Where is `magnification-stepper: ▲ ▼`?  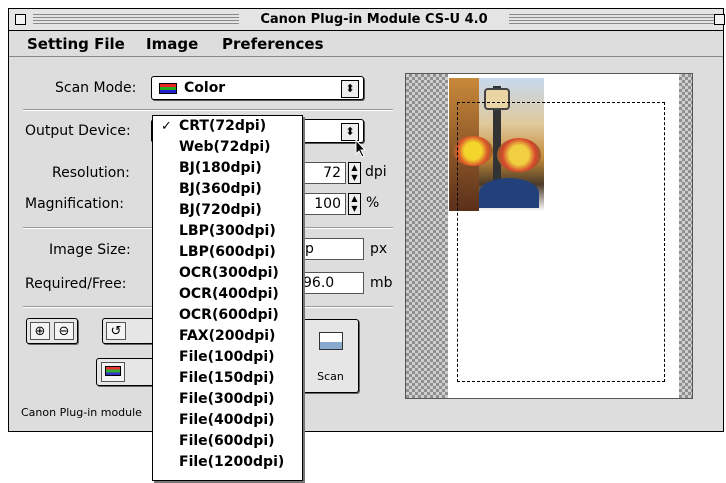
magnification-stepper: ▲ ▼ is located at coordinates (354, 204).